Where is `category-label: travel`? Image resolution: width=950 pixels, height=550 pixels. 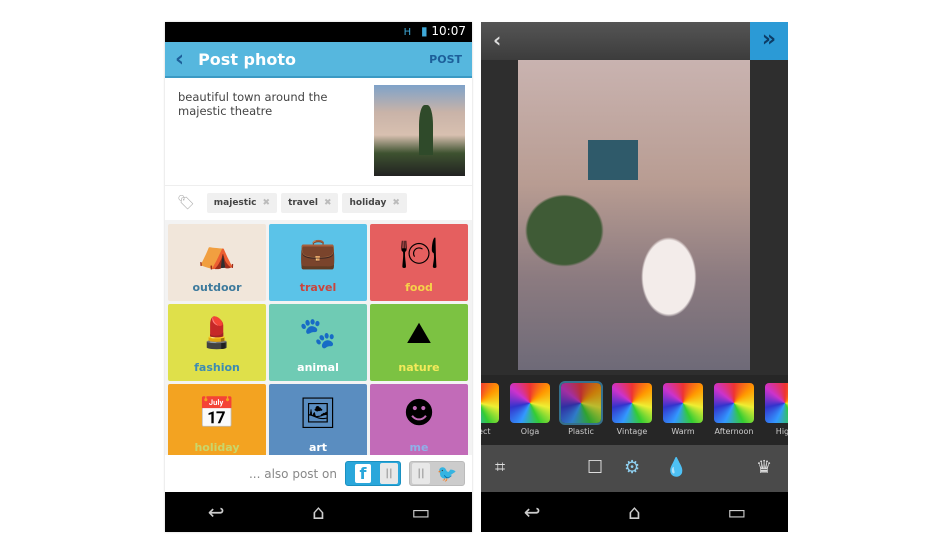
category-label: travel is located at coordinates (318, 287).